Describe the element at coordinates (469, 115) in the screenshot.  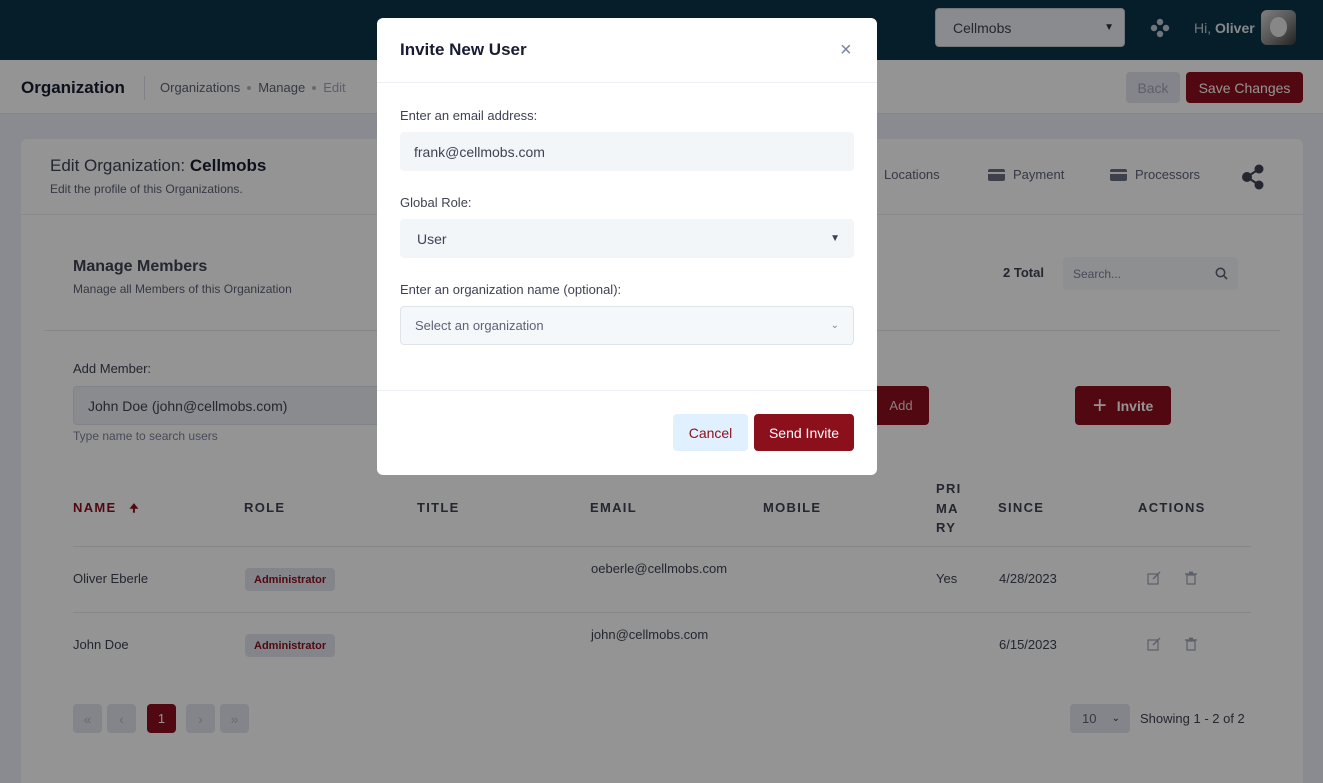
I see `email-label: Enter an email address:` at that location.